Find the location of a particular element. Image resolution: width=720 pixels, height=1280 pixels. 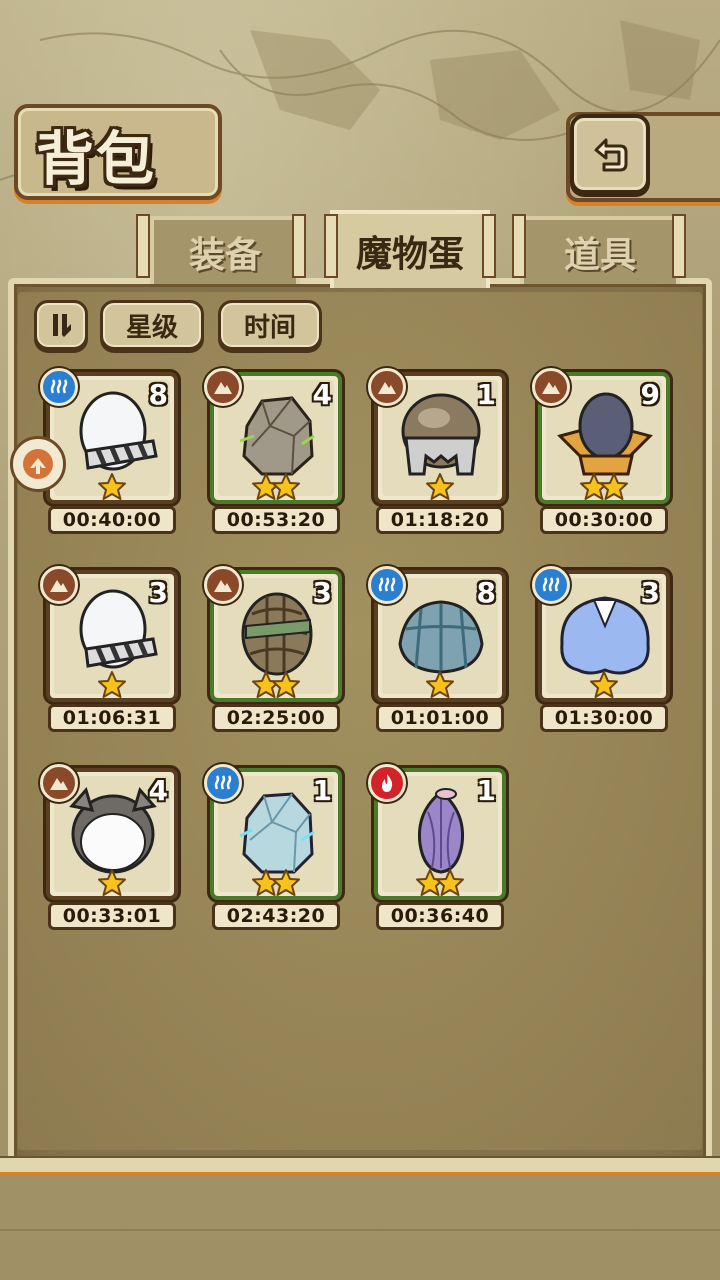

sort-by-time-button: 时间 is located at coordinates (270, 325).